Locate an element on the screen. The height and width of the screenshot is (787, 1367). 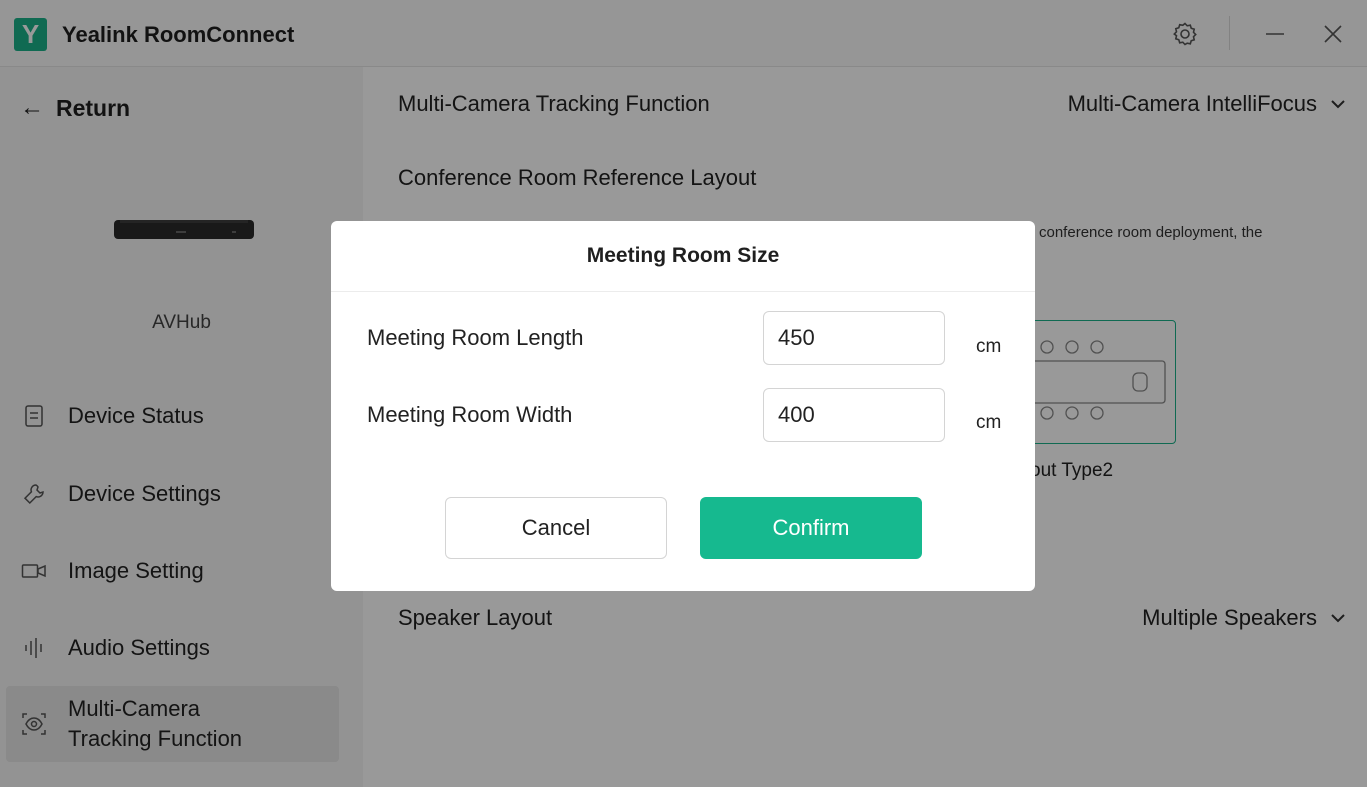
cancel-button: Cancel is located at coordinates (556, 528).